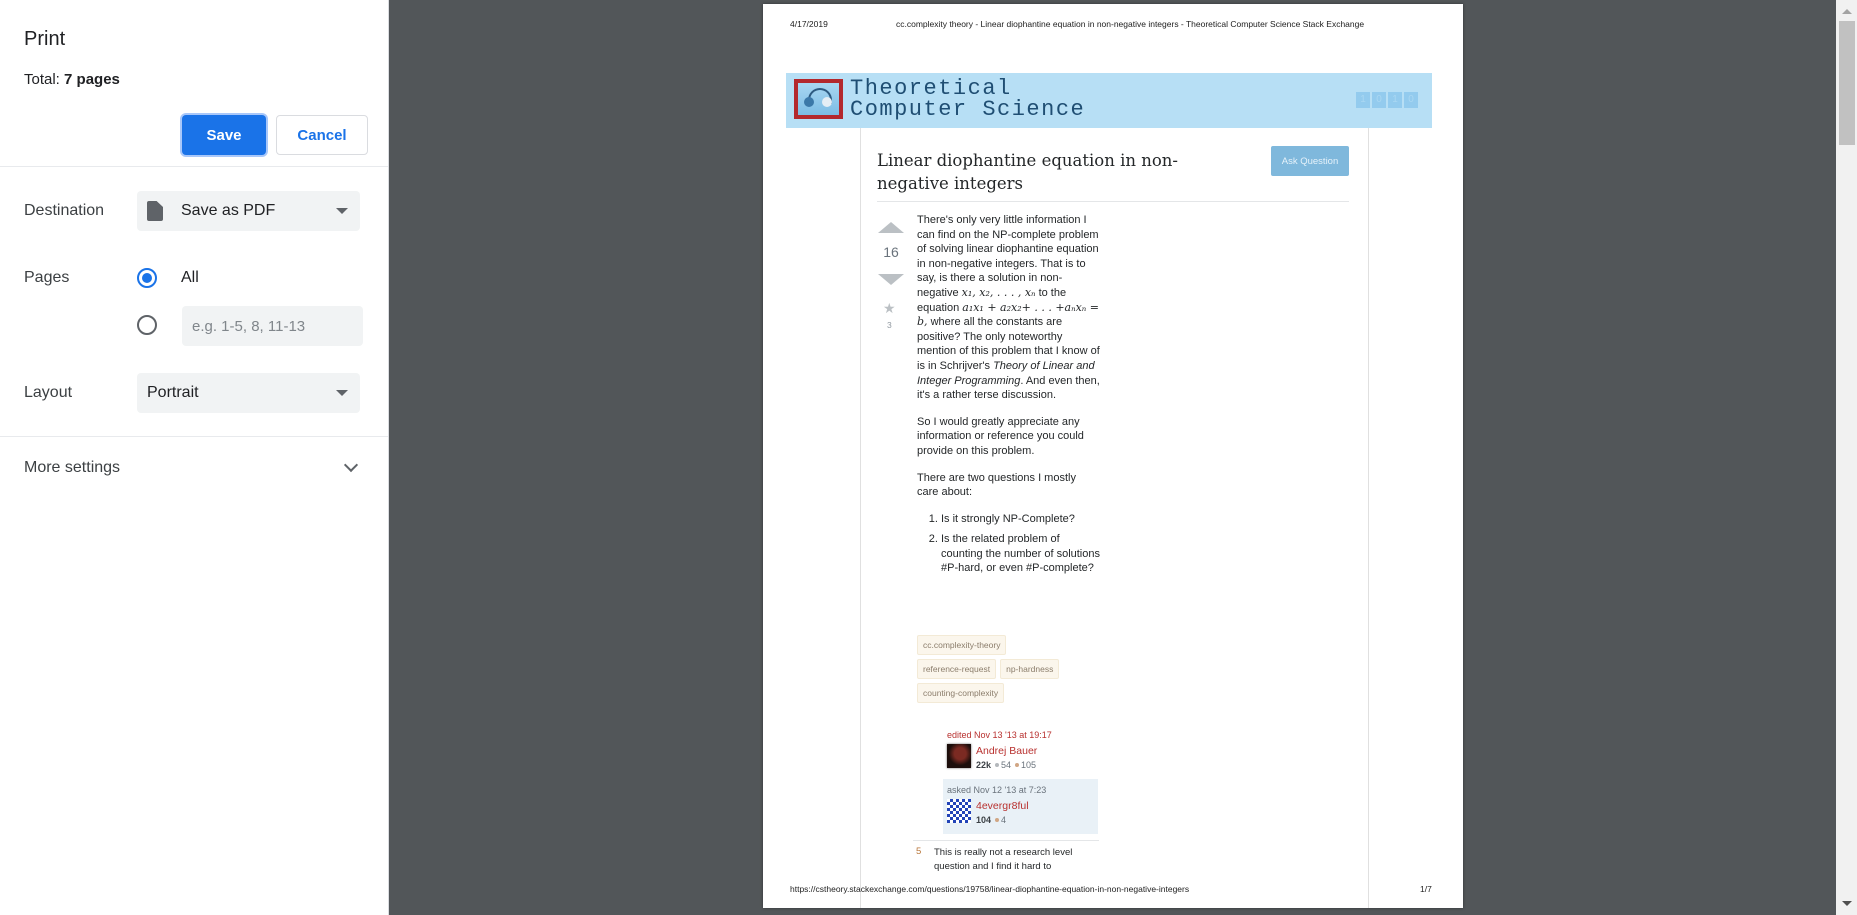 This screenshot has height=915, width=1857. I want to click on site-name: Theoretical Computer Science, so click(968, 99).